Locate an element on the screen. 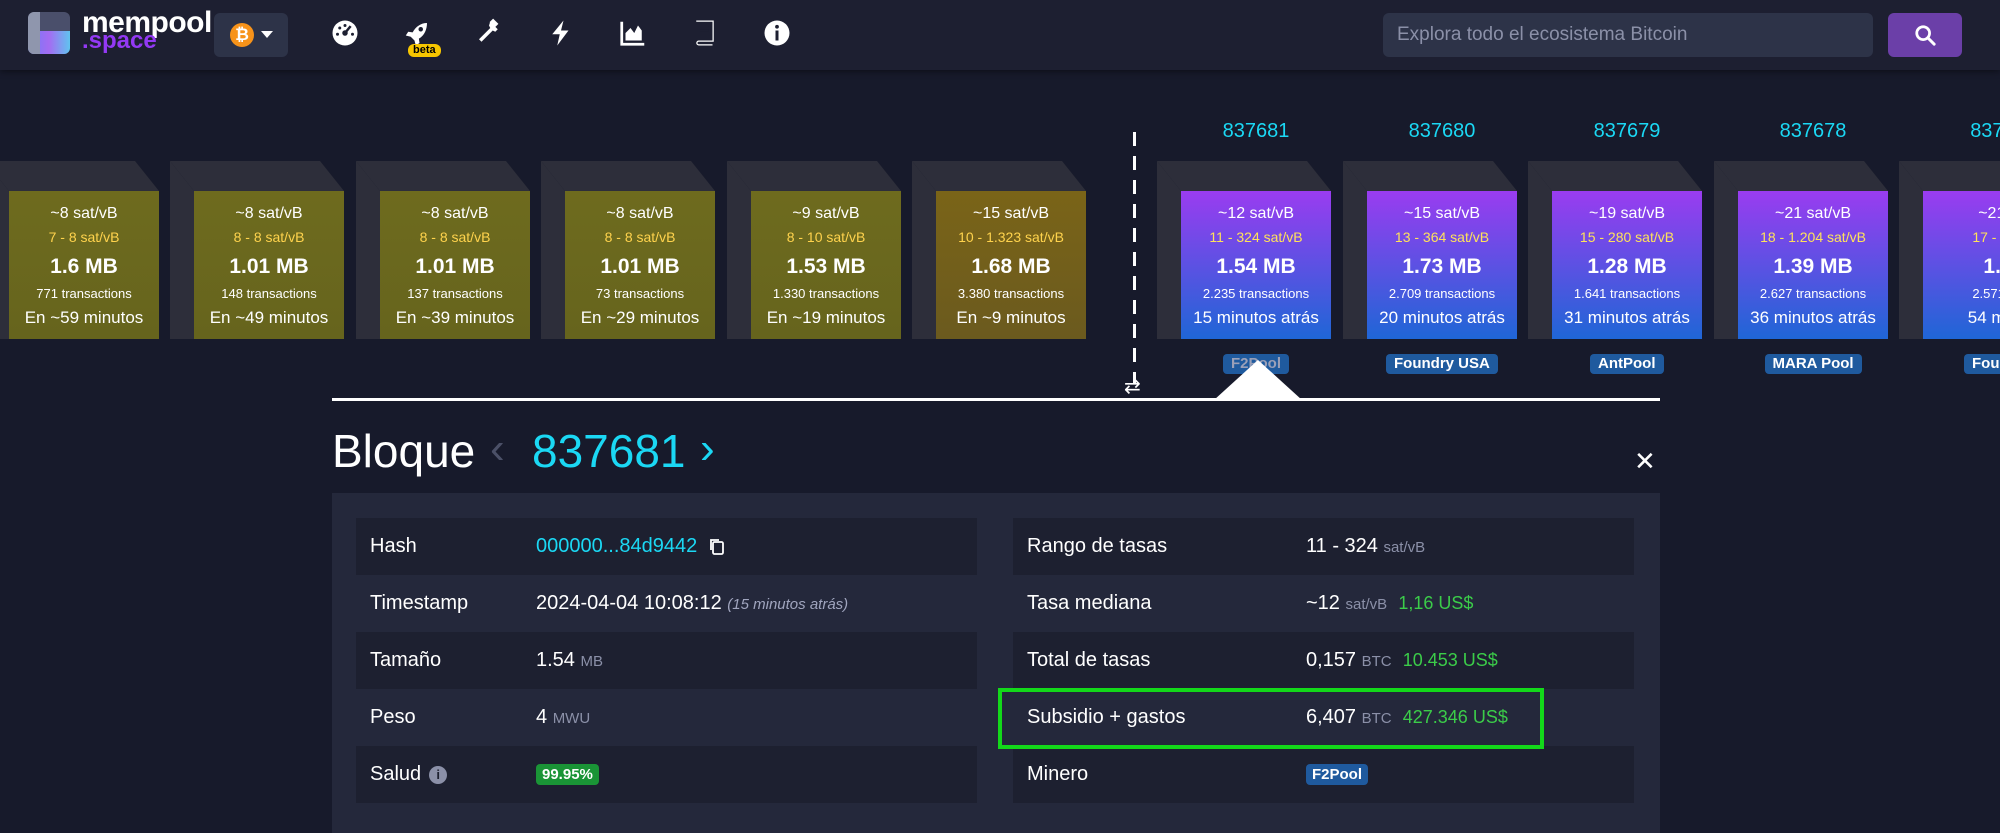 The height and width of the screenshot is (833, 2000). block-median-fee: ~9 sat/vB is located at coordinates (826, 213).